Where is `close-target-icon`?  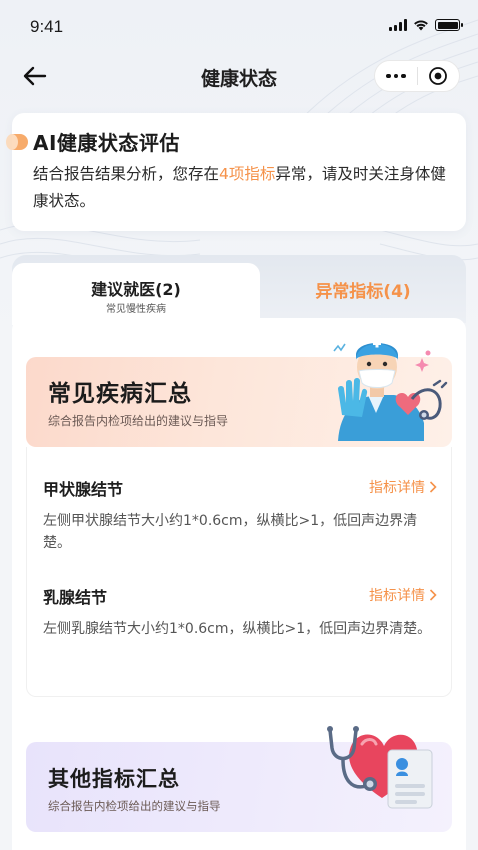
close-target-icon is located at coordinates (438, 76).